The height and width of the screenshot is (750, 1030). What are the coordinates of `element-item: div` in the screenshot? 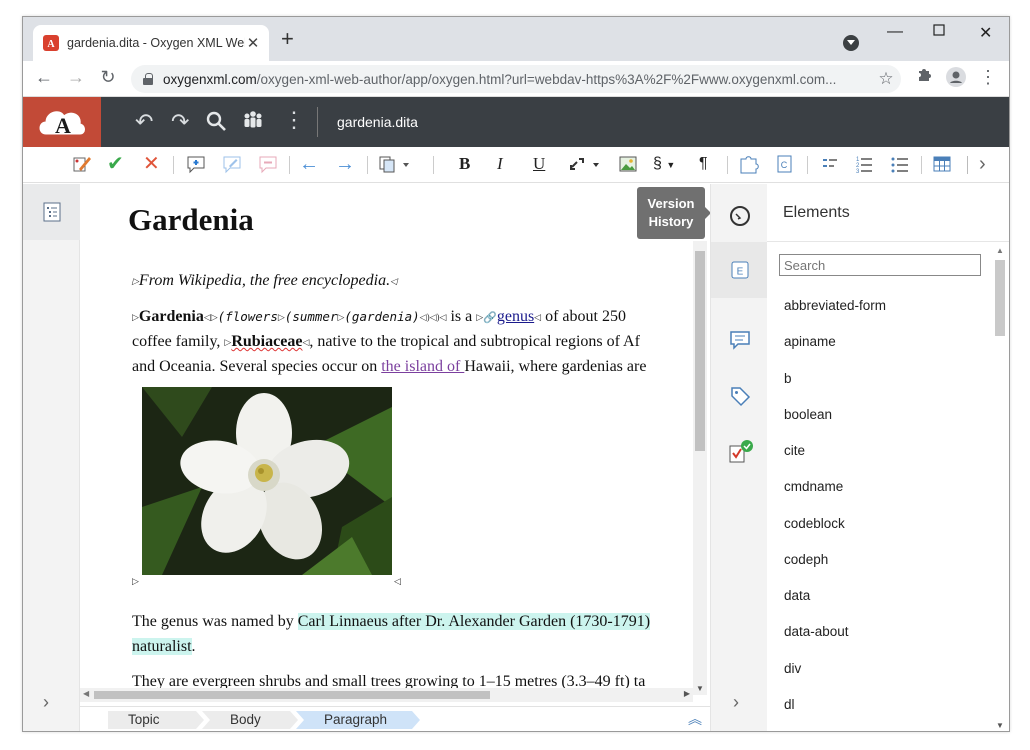 It's located at (835, 677).